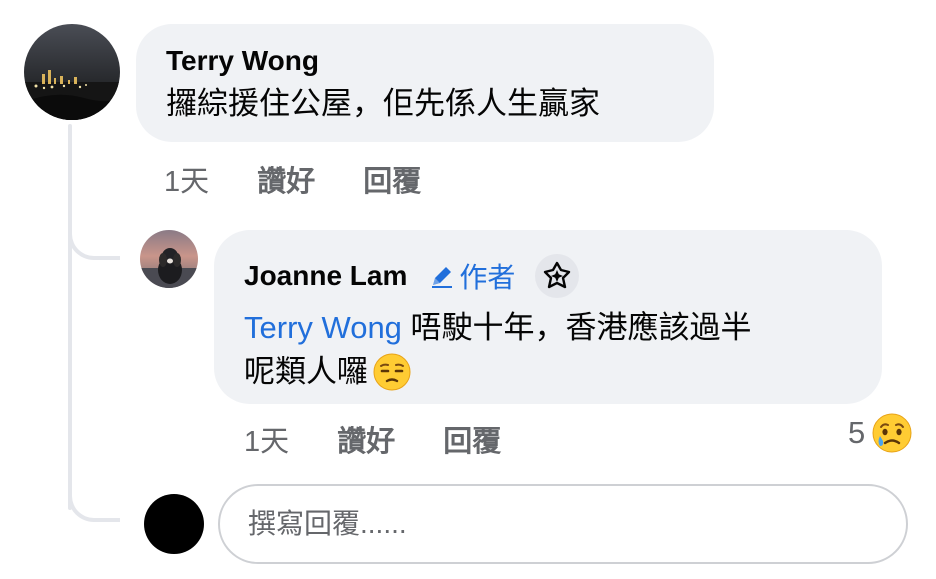  Describe the element at coordinates (440, 61) in the screenshot. I see `comment-author-name: Terry Wong` at that location.